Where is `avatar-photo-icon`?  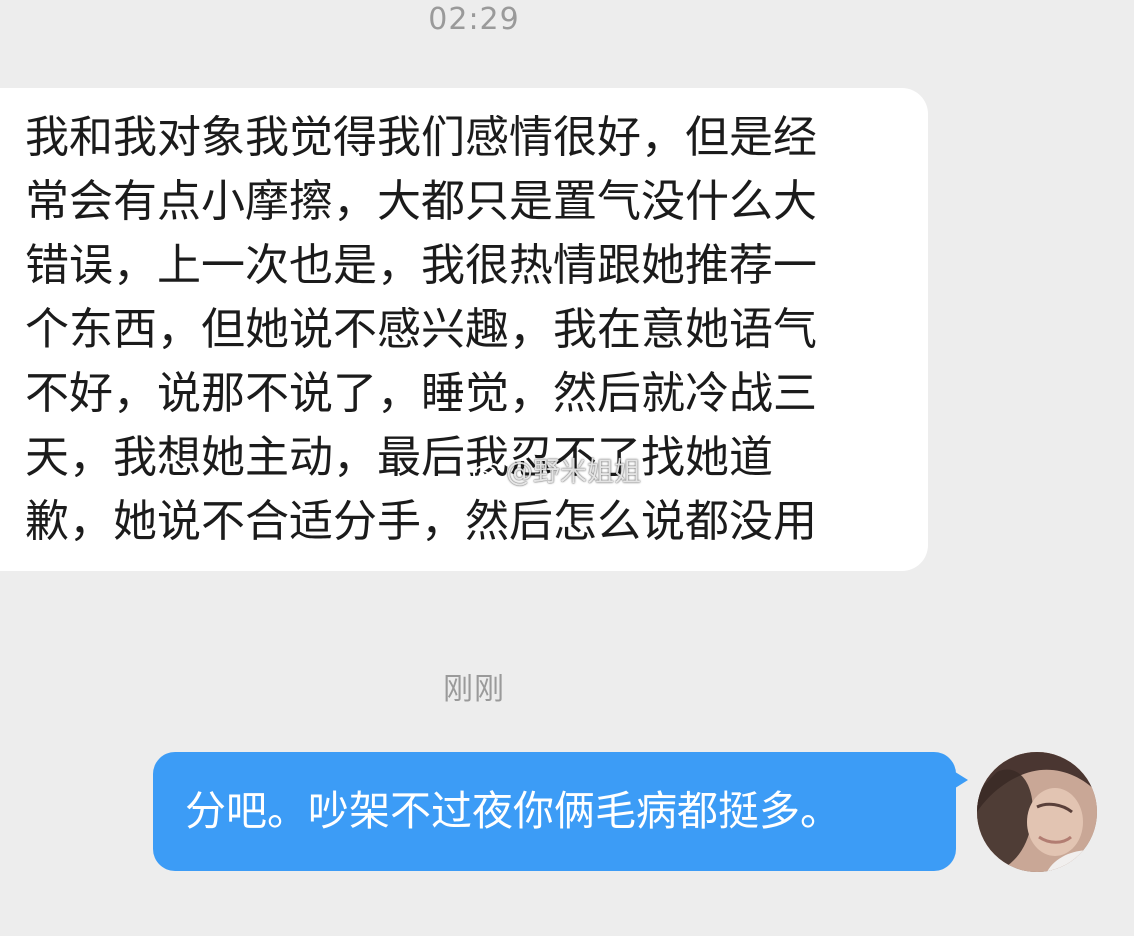
avatar-photo-icon is located at coordinates (1037, 812).